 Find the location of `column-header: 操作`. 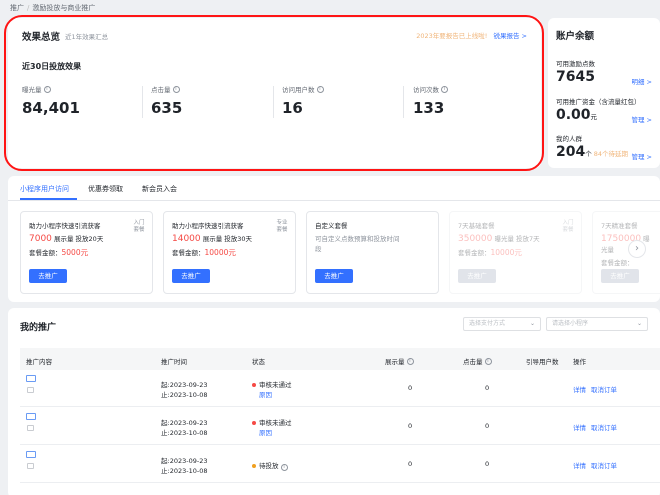

column-header: 操作 is located at coordinates (579, 362).